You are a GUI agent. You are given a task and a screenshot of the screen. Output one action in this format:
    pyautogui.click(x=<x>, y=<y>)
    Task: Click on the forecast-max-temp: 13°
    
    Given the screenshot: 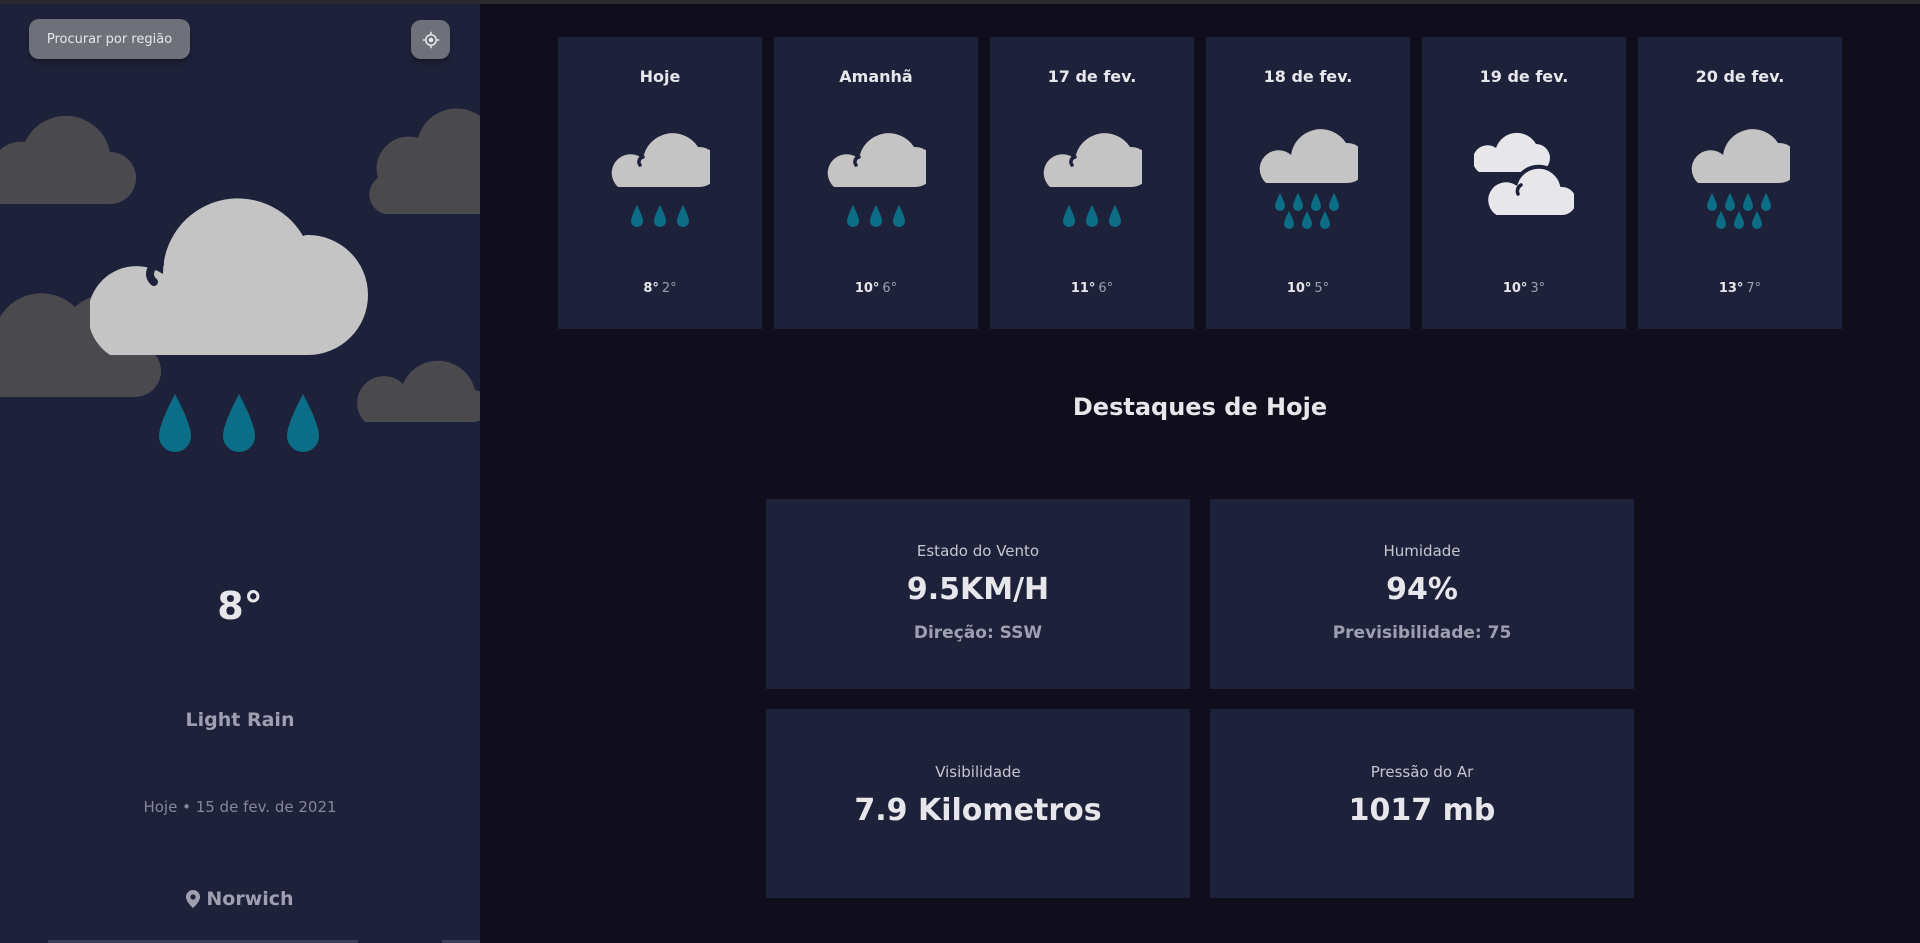 What is the action you would take?
    pyautogui.click(x=1731, y=288)
    